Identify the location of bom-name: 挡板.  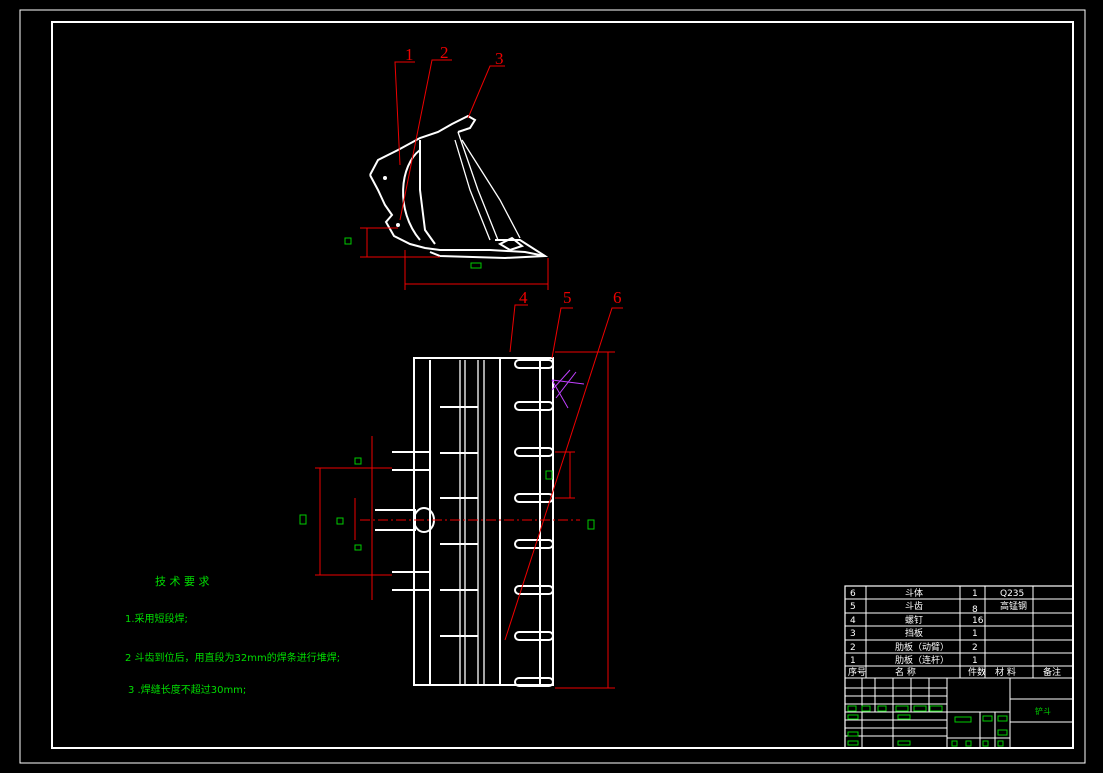
(914, 633).